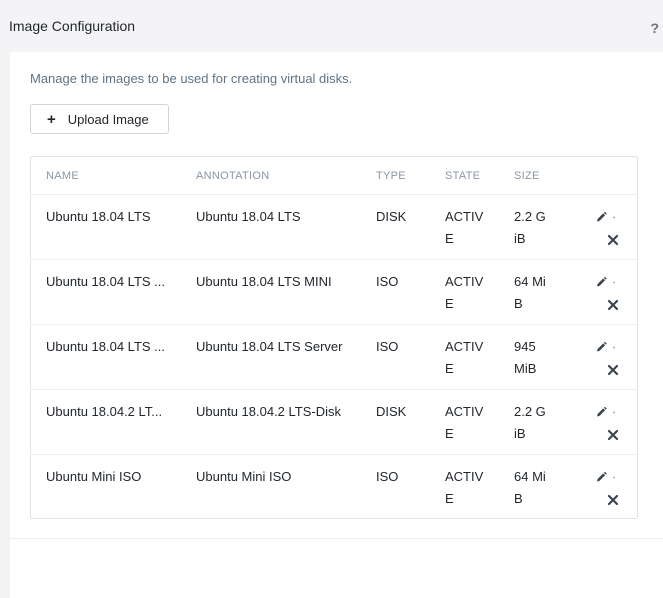 The image size is (663, 598). I want to click on image-annotation-cell: Ubuntu 18.04 LTS, so click(248, 216).